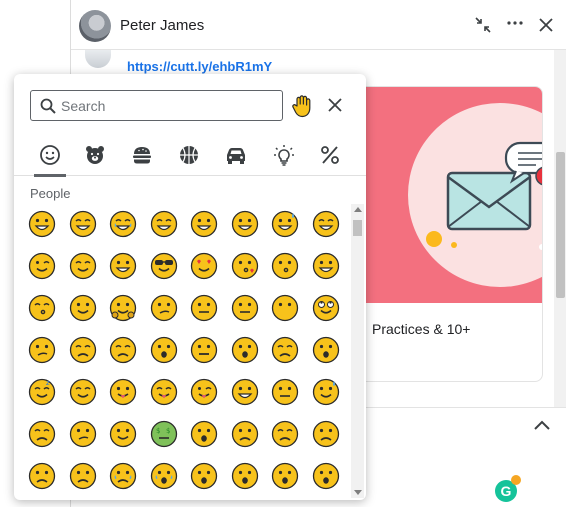 Image resolution: width=566 pixels, height=507 pixels. Describe the element at coordinates (285, 308) in the screenshot. I see `emoji-no-mouth` at that location.